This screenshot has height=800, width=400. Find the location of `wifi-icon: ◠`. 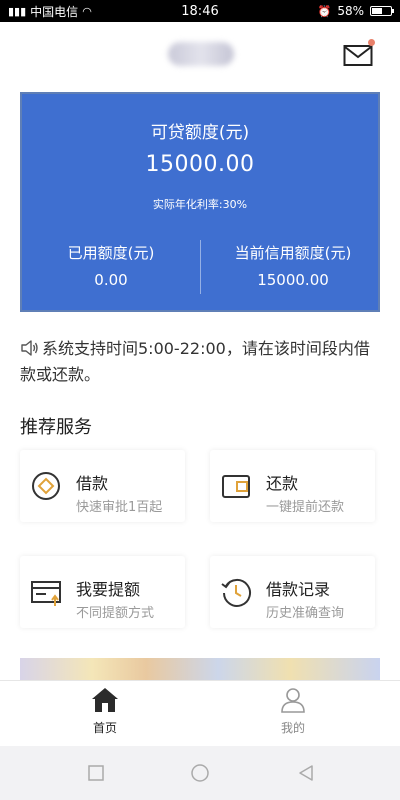

wifi-icon: ◠ is located at coordinates (87, 11).